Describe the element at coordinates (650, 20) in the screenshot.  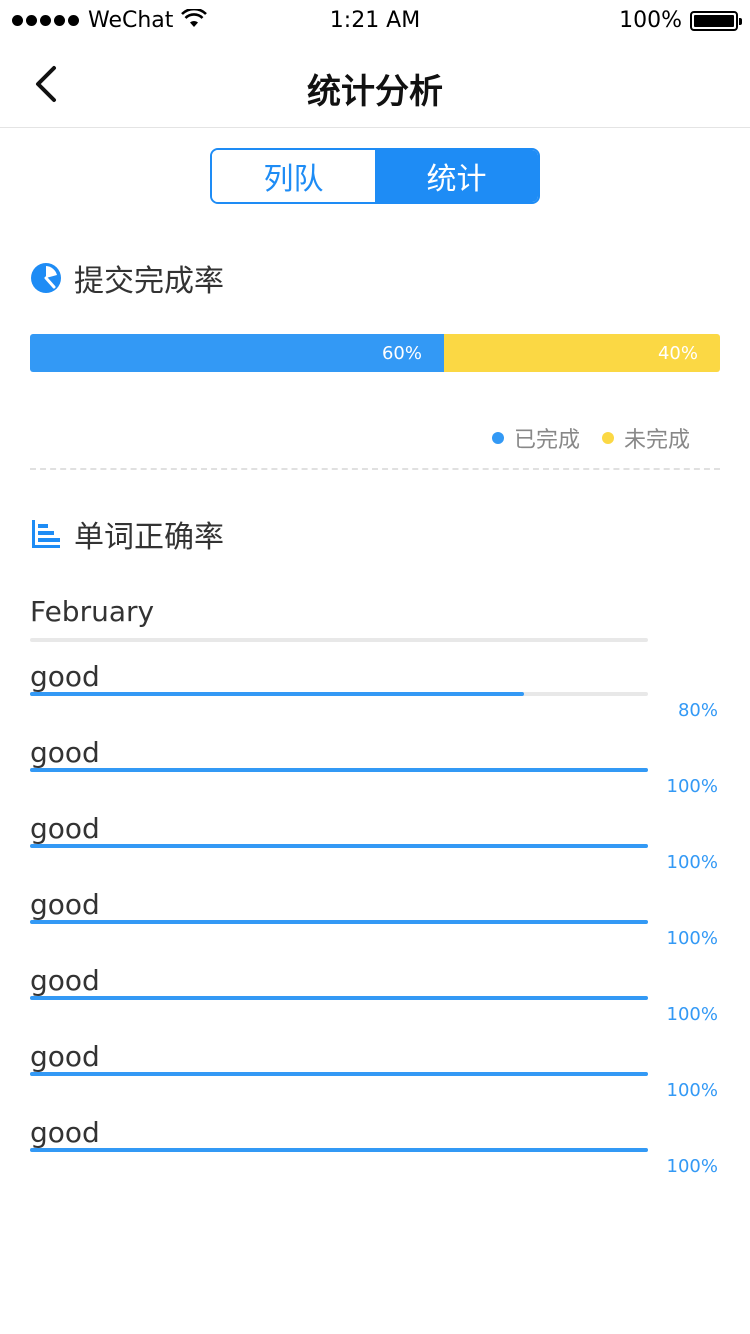
I see `battery-percent: 100%` at that location.